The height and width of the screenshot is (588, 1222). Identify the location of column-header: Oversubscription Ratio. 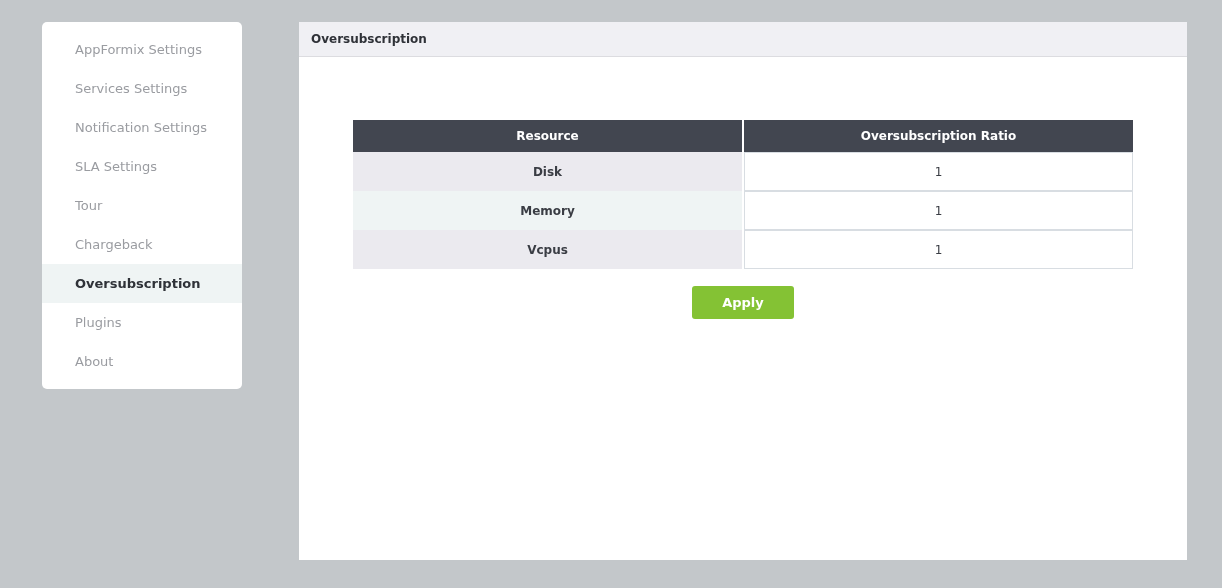
(938, 136).